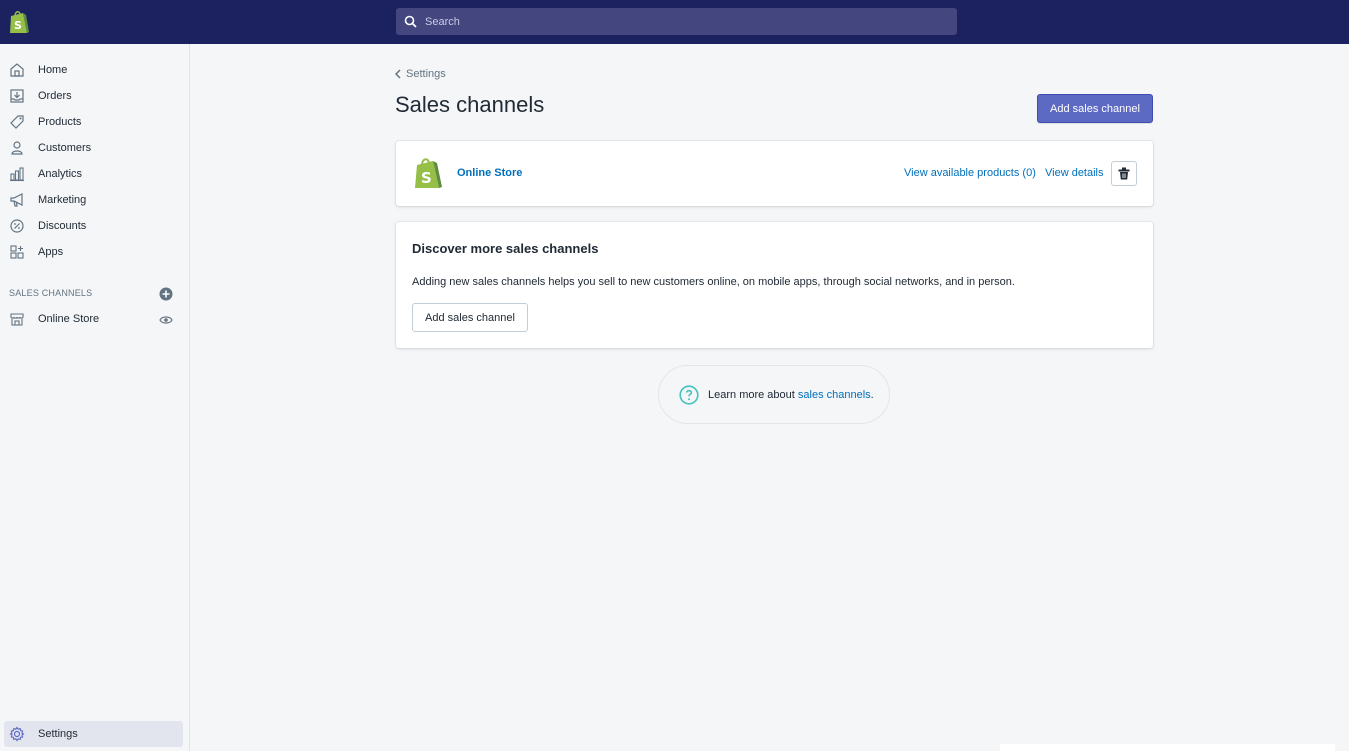  I want to click on sidebar-item-label: Settings, so click(58, 734).